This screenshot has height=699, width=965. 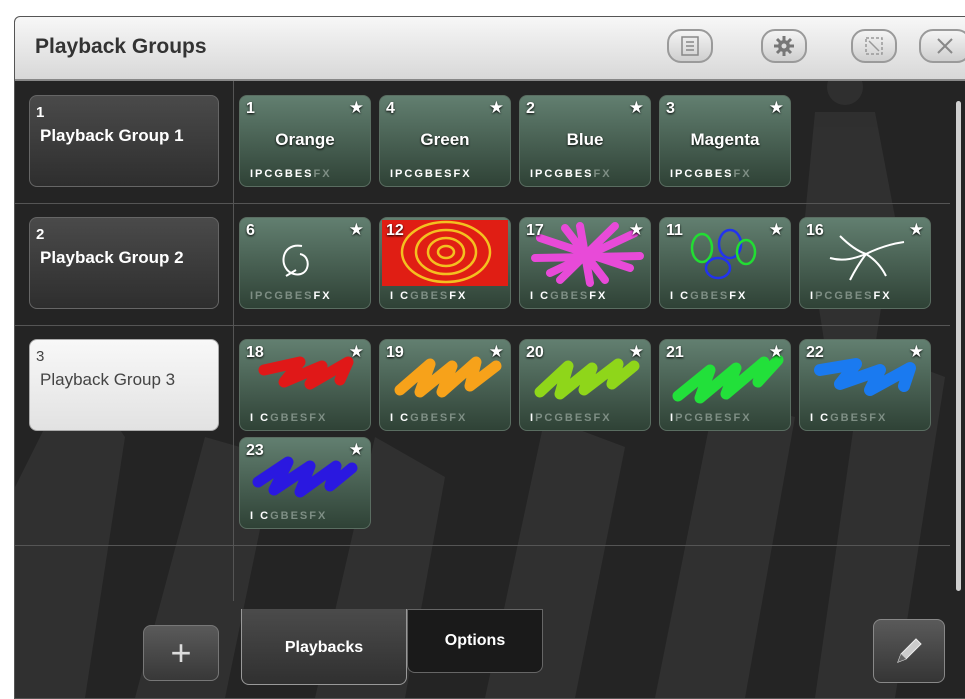 I want to click on vertical-scrollbar, so click(x=958, y=346).